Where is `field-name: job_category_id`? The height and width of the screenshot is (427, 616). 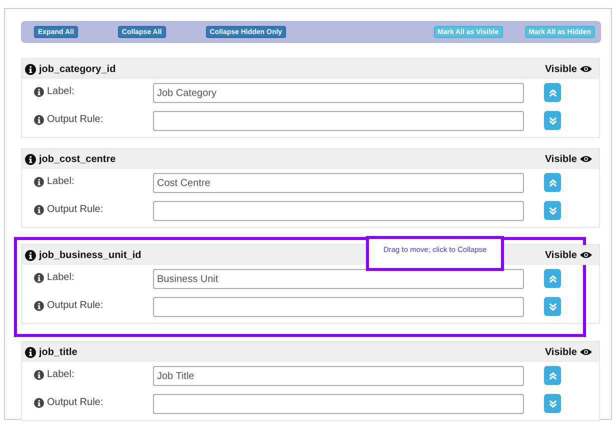
field-name: job_category_id is located at coordinates (77, 69).